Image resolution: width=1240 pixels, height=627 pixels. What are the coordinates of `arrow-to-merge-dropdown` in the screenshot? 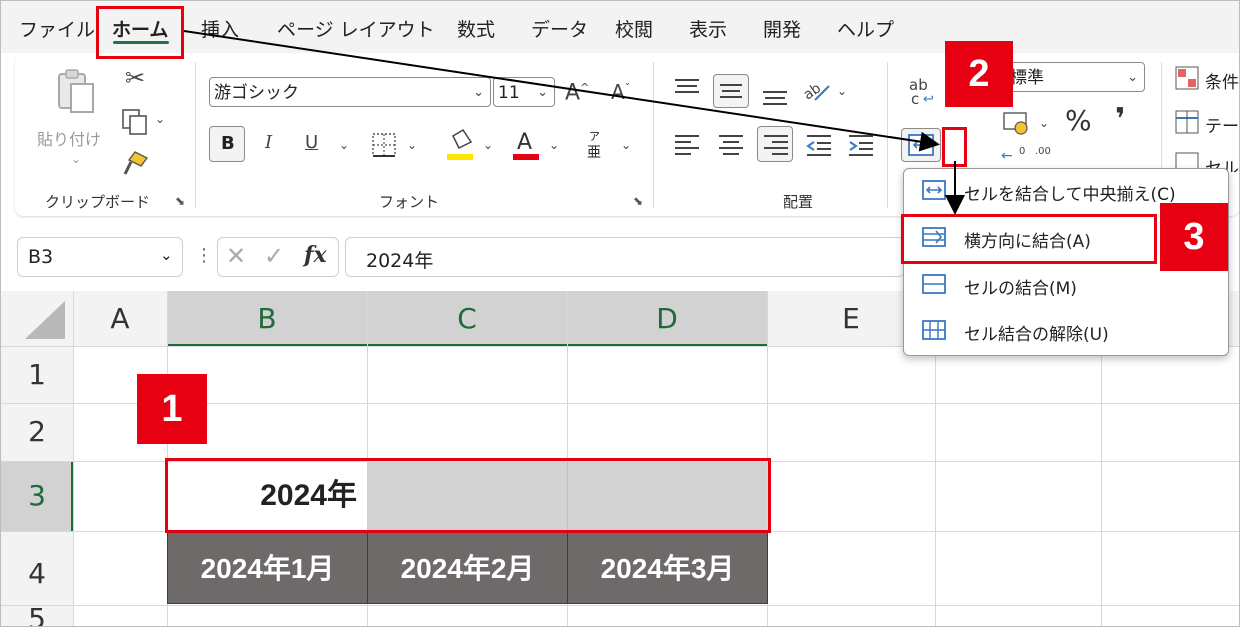 It's located at (561, 91).